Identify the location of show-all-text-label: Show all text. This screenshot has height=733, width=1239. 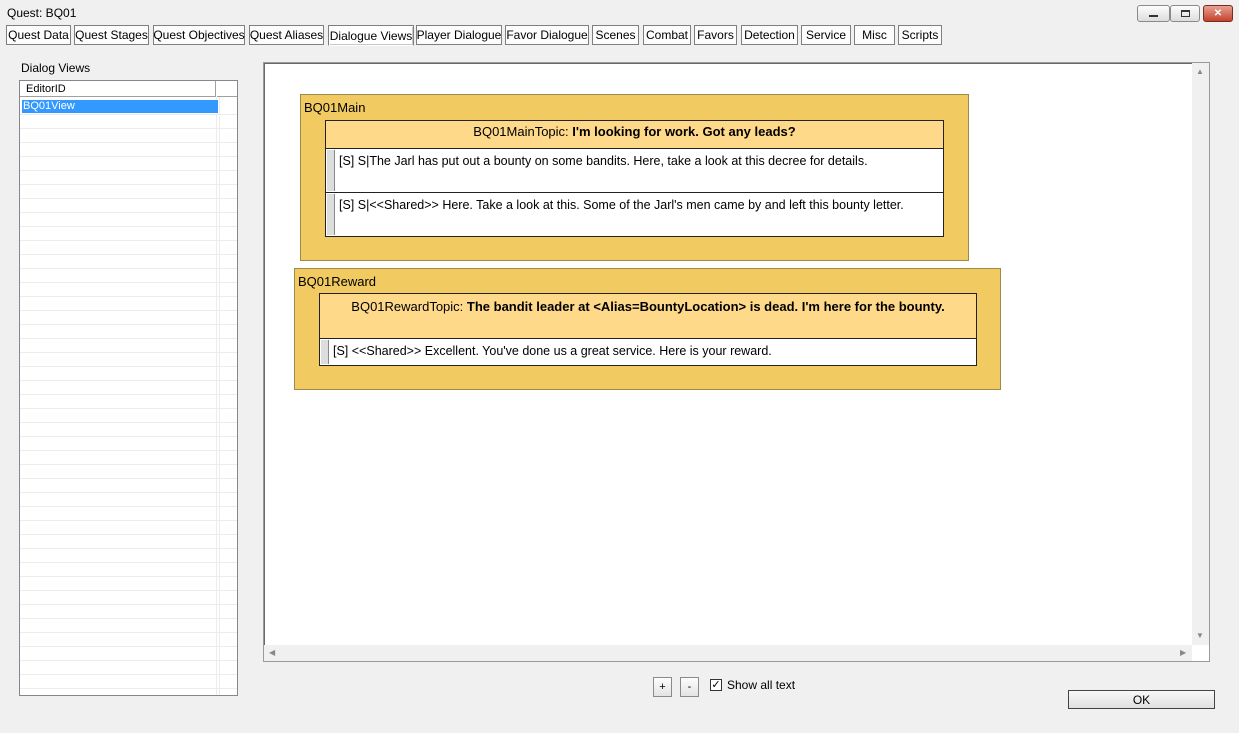
(761, 685).